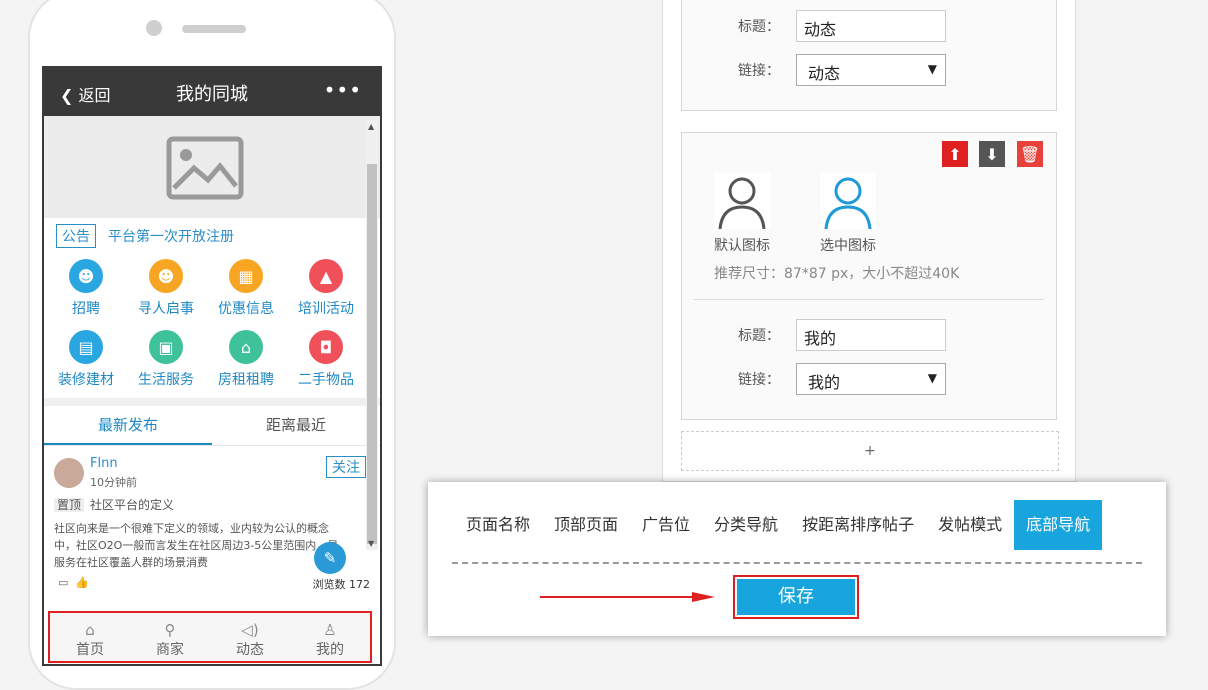 This screenshot has height=690, width=1208. What do you see at coordinates (330, 650) in the screenshot?
I see `bottom-nav-label: 我的` at bounding box center [330, 650].